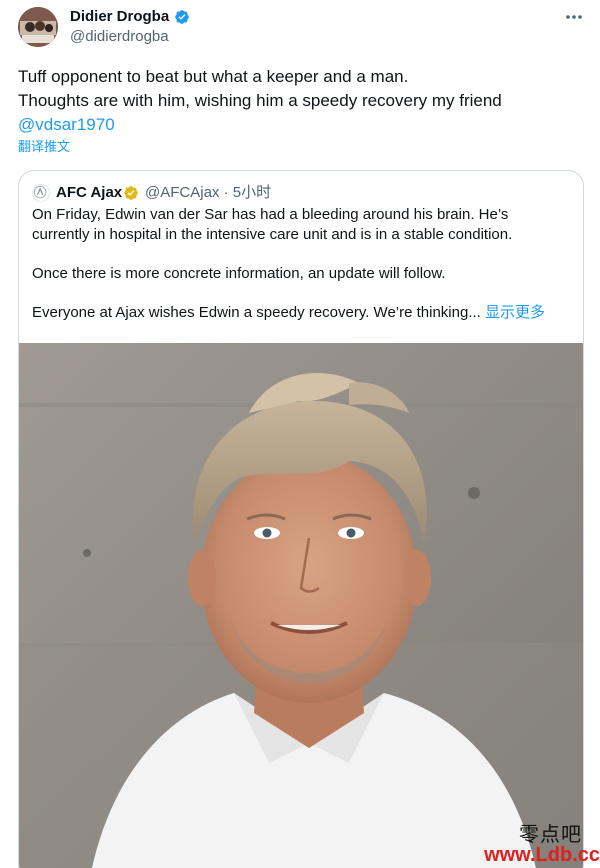 Image resolution: width=600 pixels, height=868 pixels. I want to click on author-name: Didier Drogba, so click(119, 17).